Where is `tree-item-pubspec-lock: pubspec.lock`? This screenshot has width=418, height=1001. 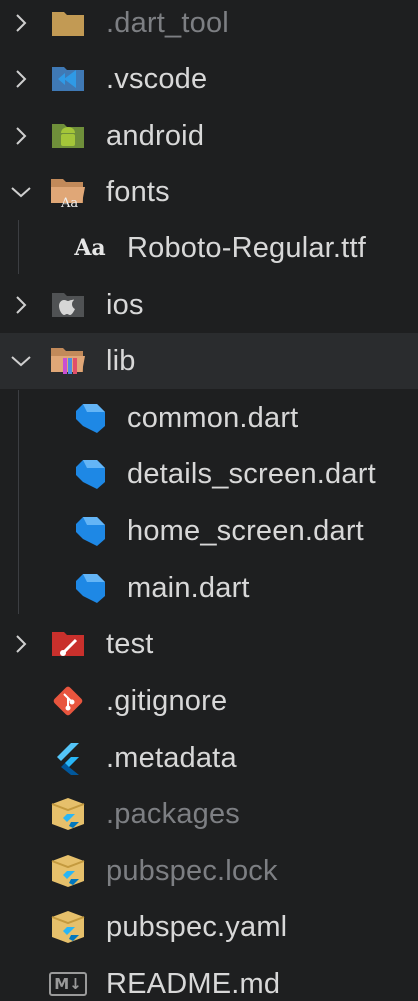
tree-item-pubspec-lock: pubspec.lock is located at coordinates (209, 871).